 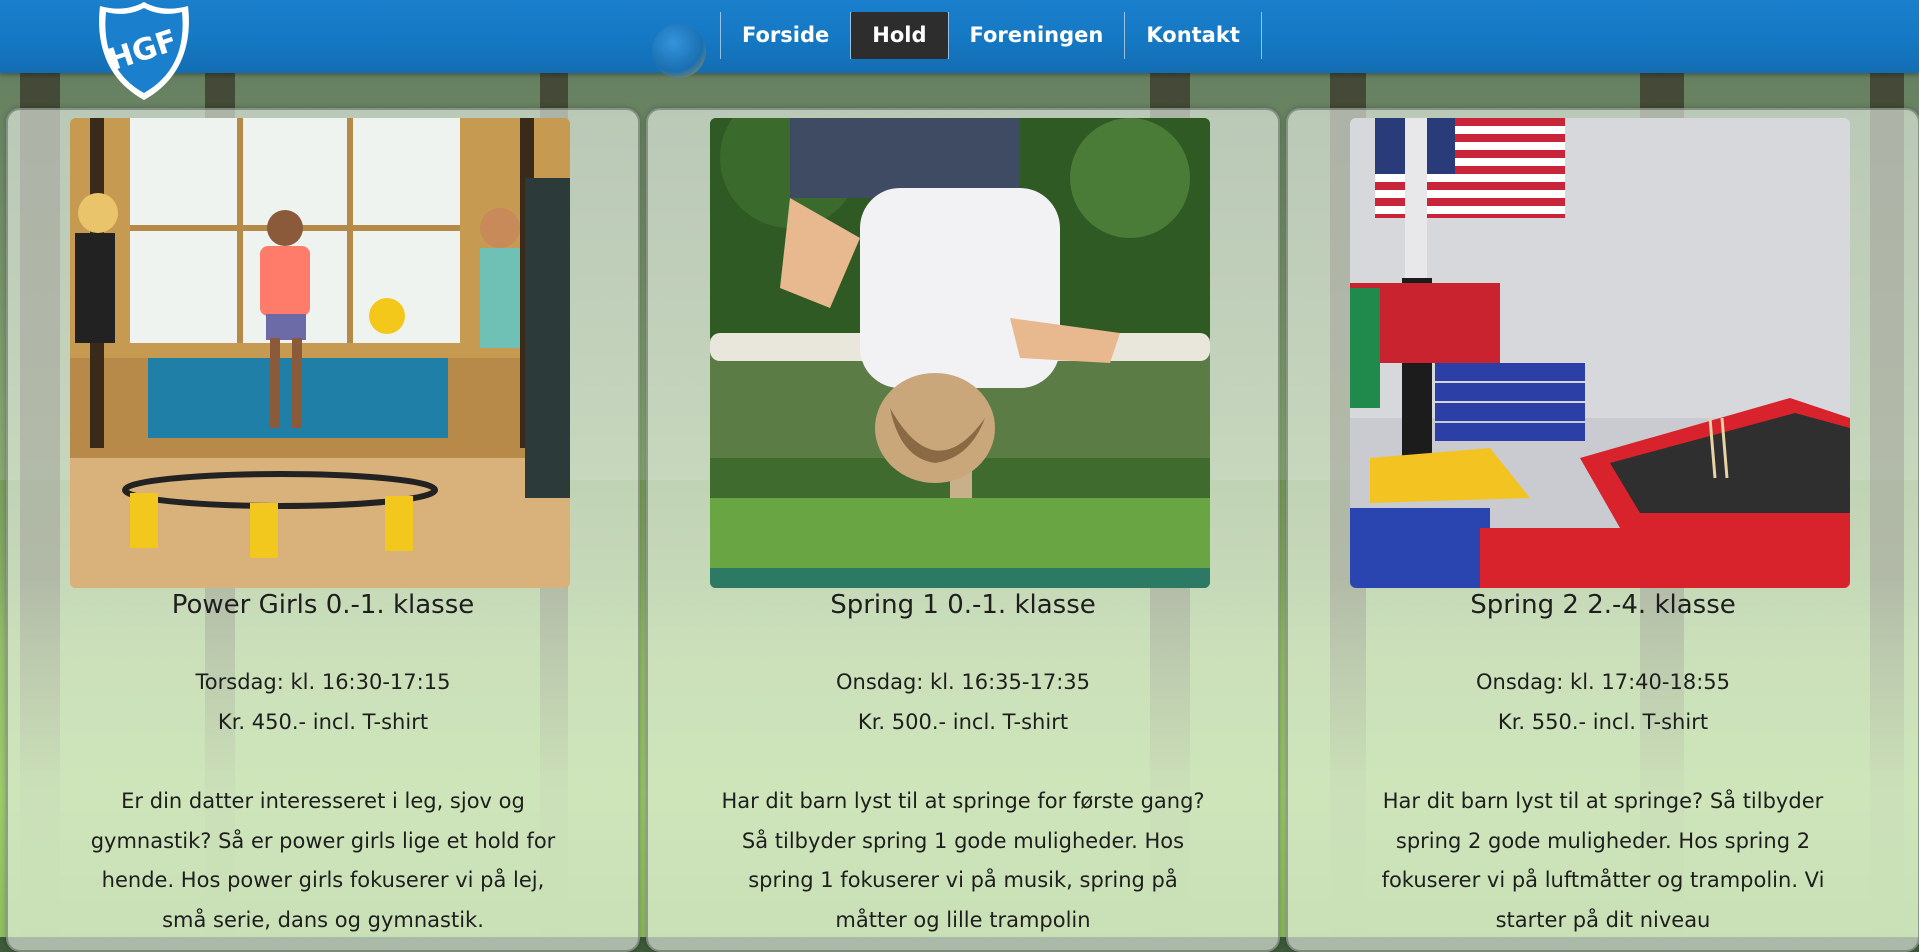 I want to click on card-price: Kr. 450.- incl. T-shirt, so click(x=323, y=722).